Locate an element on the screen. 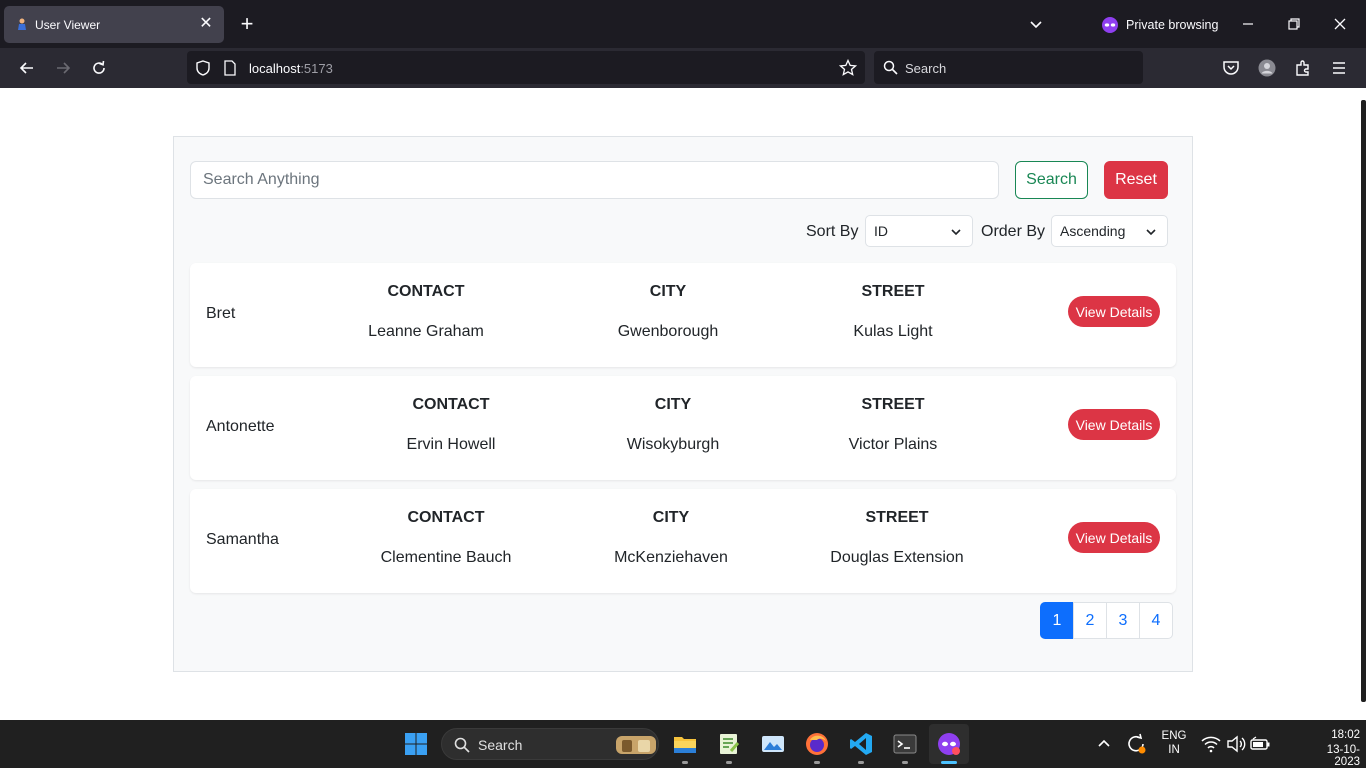 Image resolution: width=1366 pixels, height=768 pixels. photos-icon is located at coordinates (773, 744).